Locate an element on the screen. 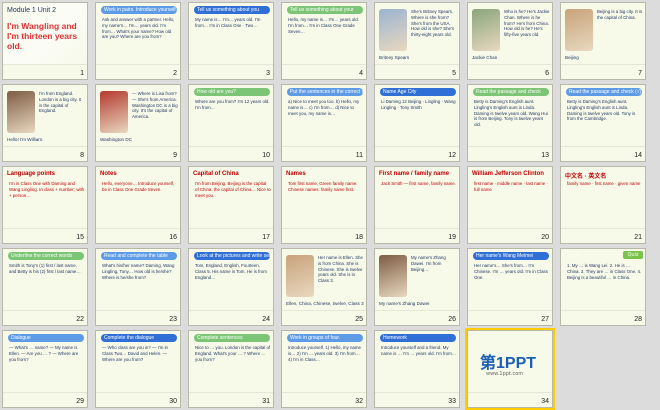 This screenshot has width=660, height=410. slide-number: 11 is located at coordinates (359, 155).